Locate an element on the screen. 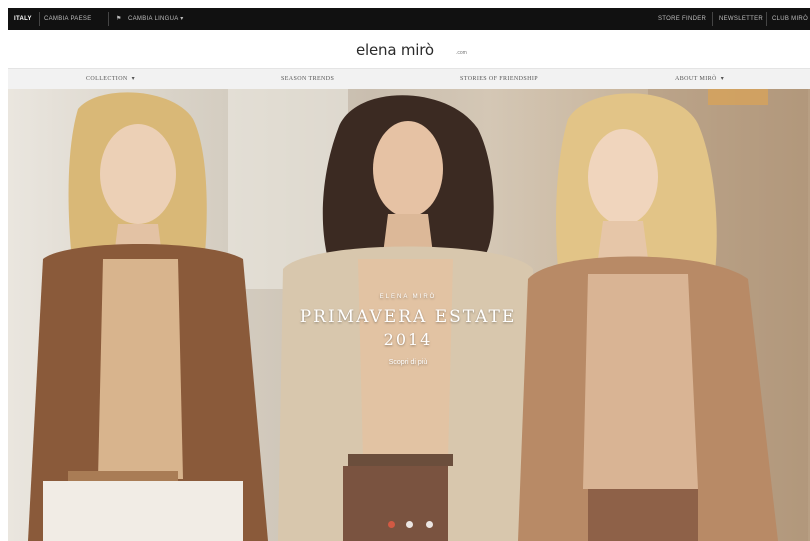 This screenshot has width=810, height=541. change-language-dropdown: CAMBIA LINGUA ▾ is located at coordinates (156, 19).